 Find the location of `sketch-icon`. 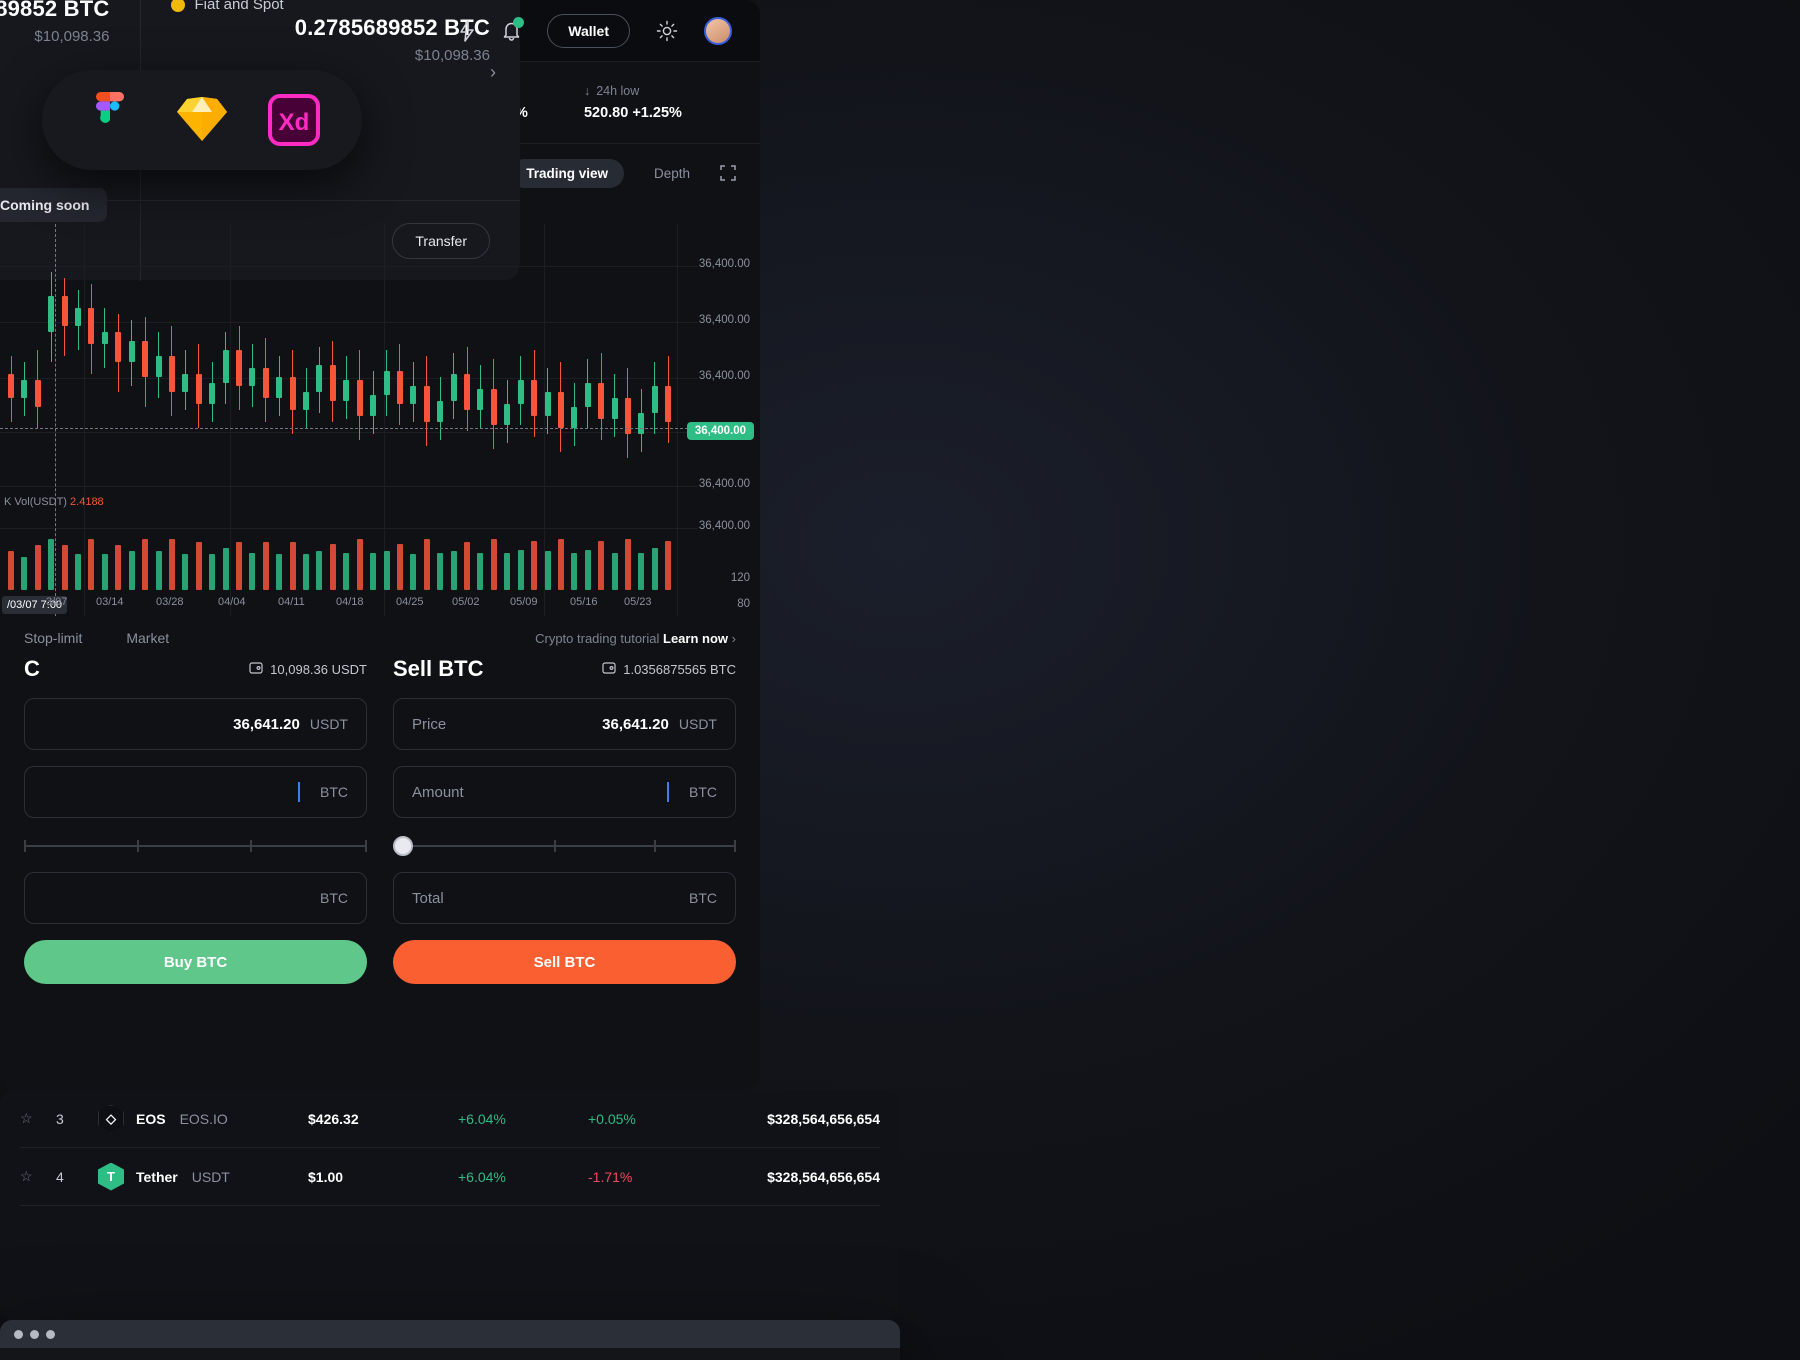

sketch-icon is located at coordinates (202, 120).